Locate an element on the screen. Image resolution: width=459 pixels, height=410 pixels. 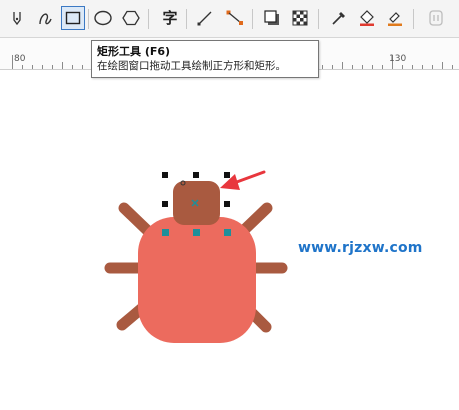
drop-shadow-tool-icon is located at coordinates (271, 17).